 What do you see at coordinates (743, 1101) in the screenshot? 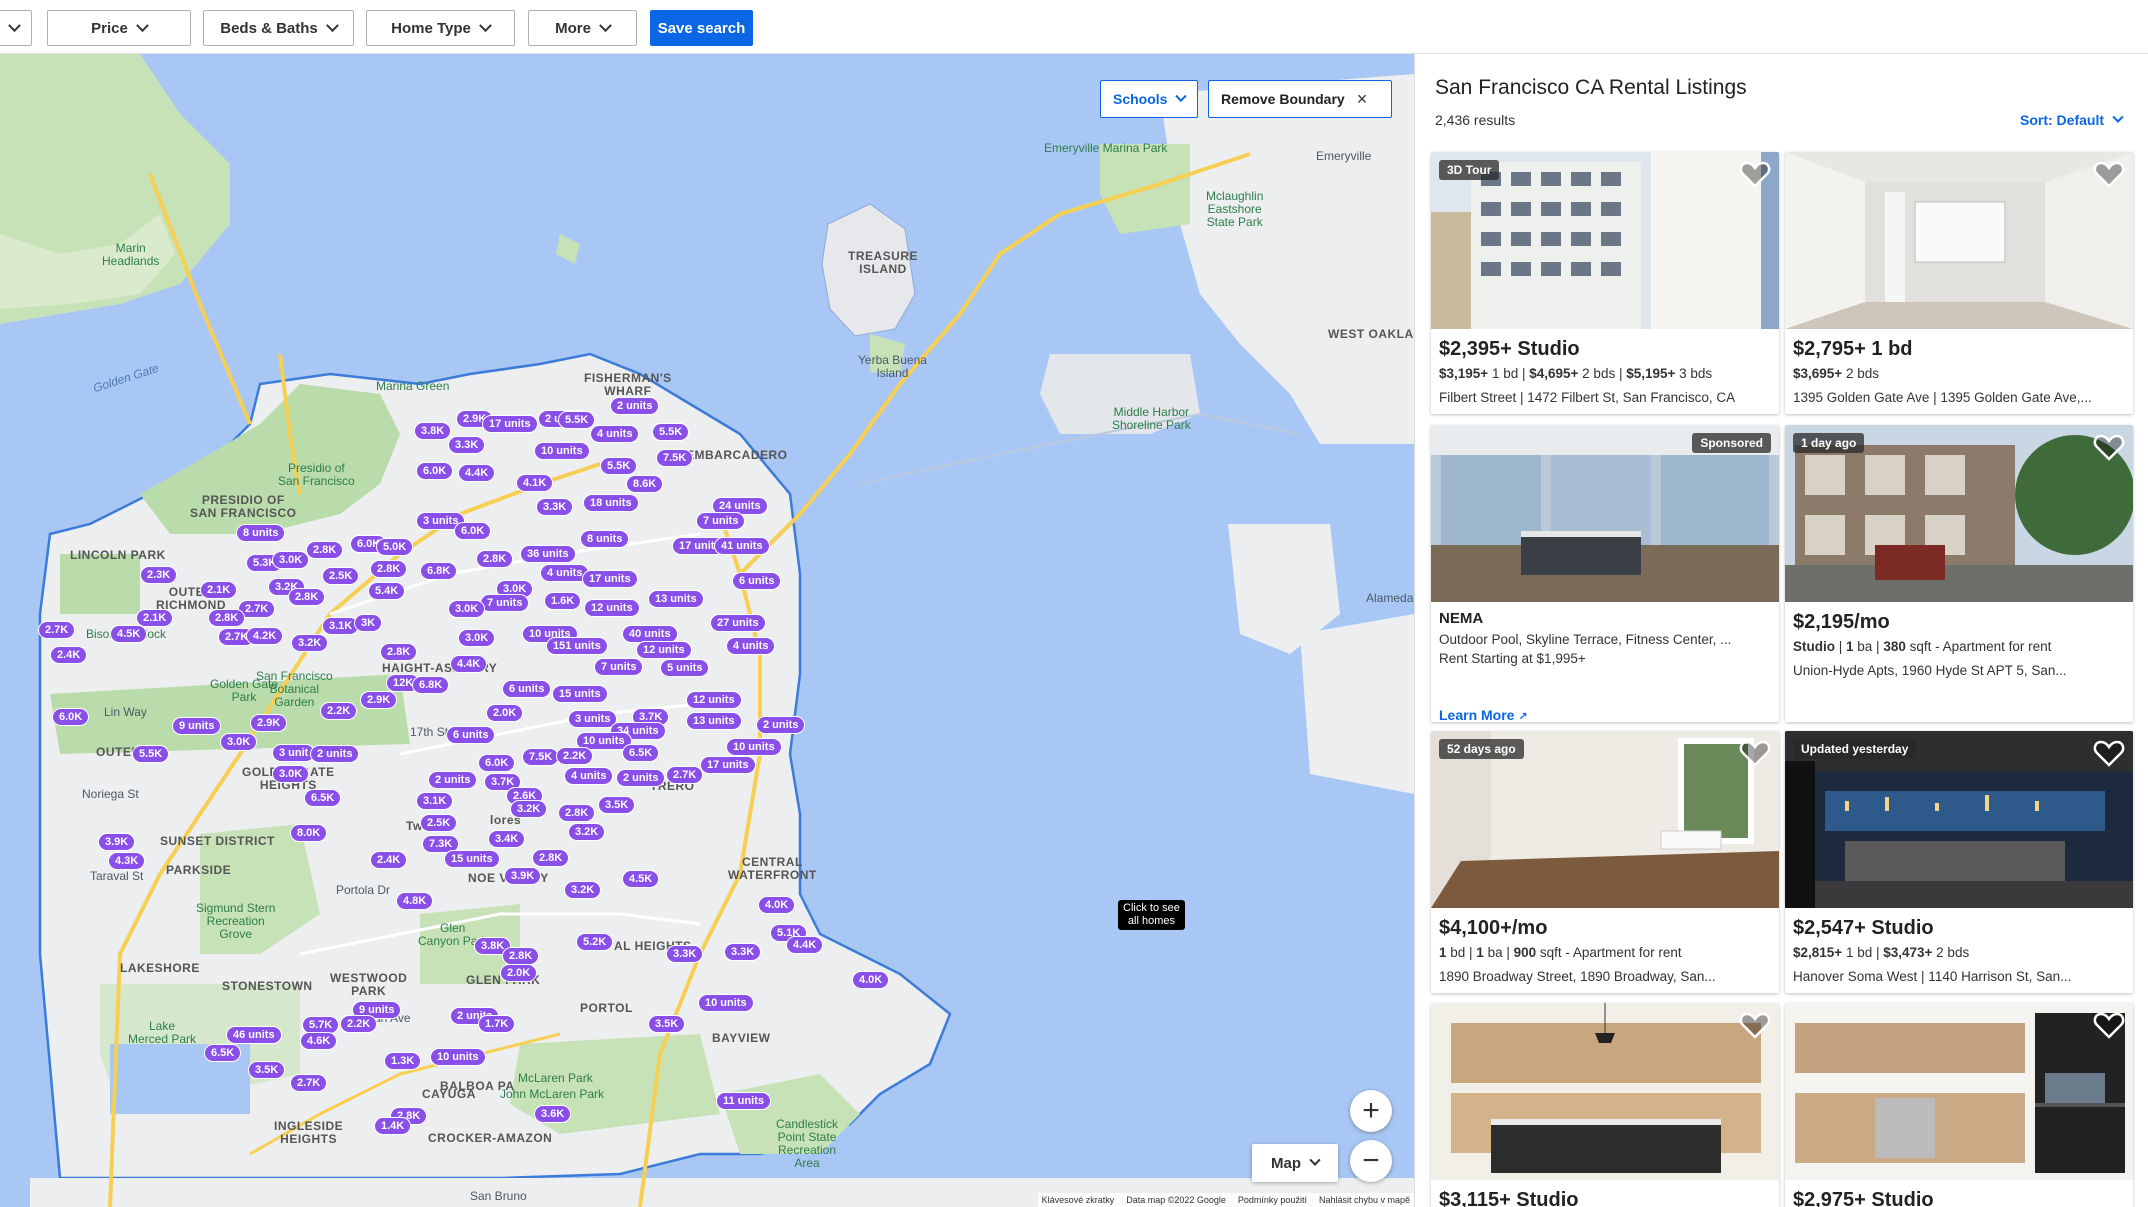
I see `listing-pin: 11 units` at bounding box center [743, 1101].